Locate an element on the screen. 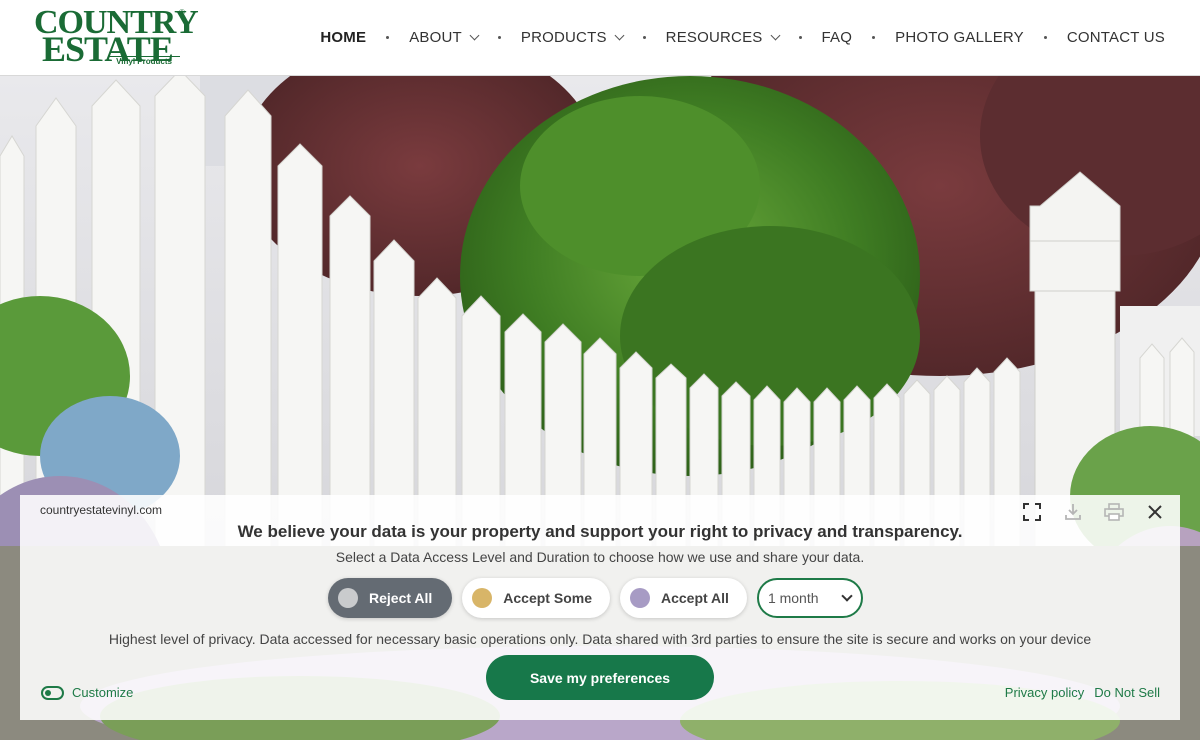 The height and width of the screenshot is (740, 1200). nav-contact-us: CONTACT US is located at coordinates (1116, 37).